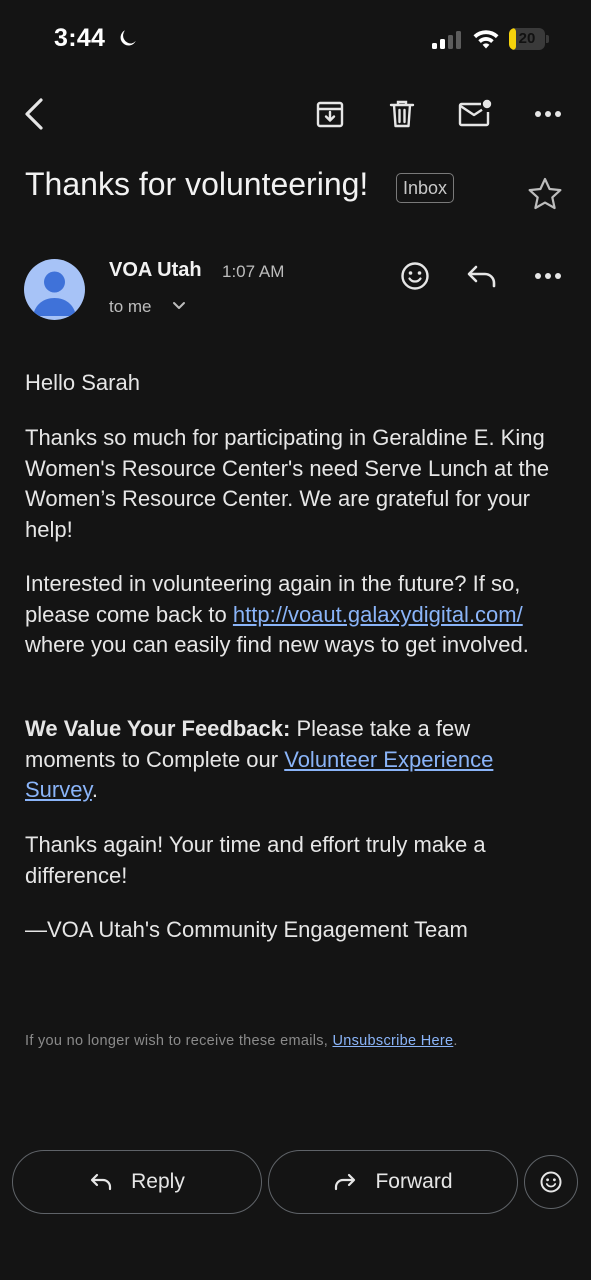  What do you see at coordinates (345, 1182) in the screenshot?
I see `forward-icon` at bounding box center [345, 1182].